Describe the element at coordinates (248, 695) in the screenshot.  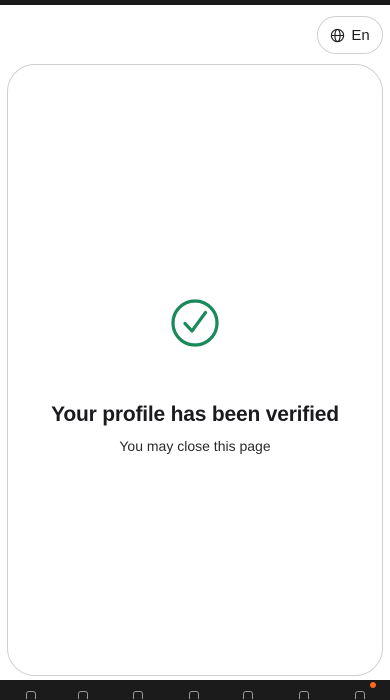
I see `assistant-icon` at that location.